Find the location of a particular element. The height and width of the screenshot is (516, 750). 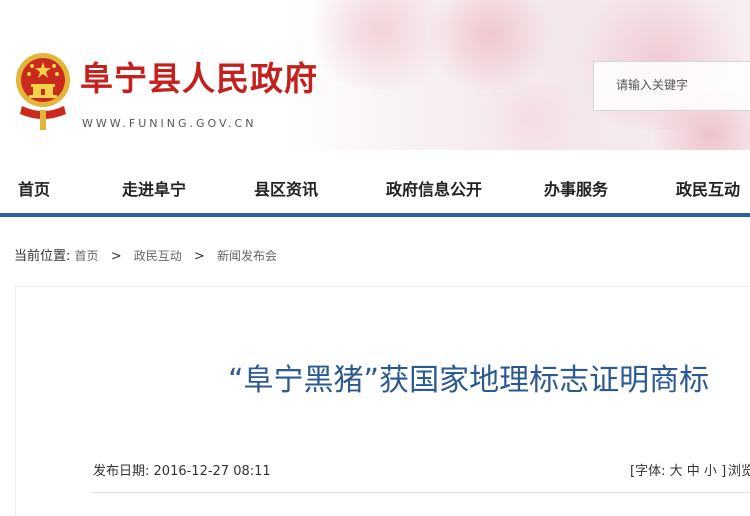

font-large-button: 大 is located at coordinates (676, 471).